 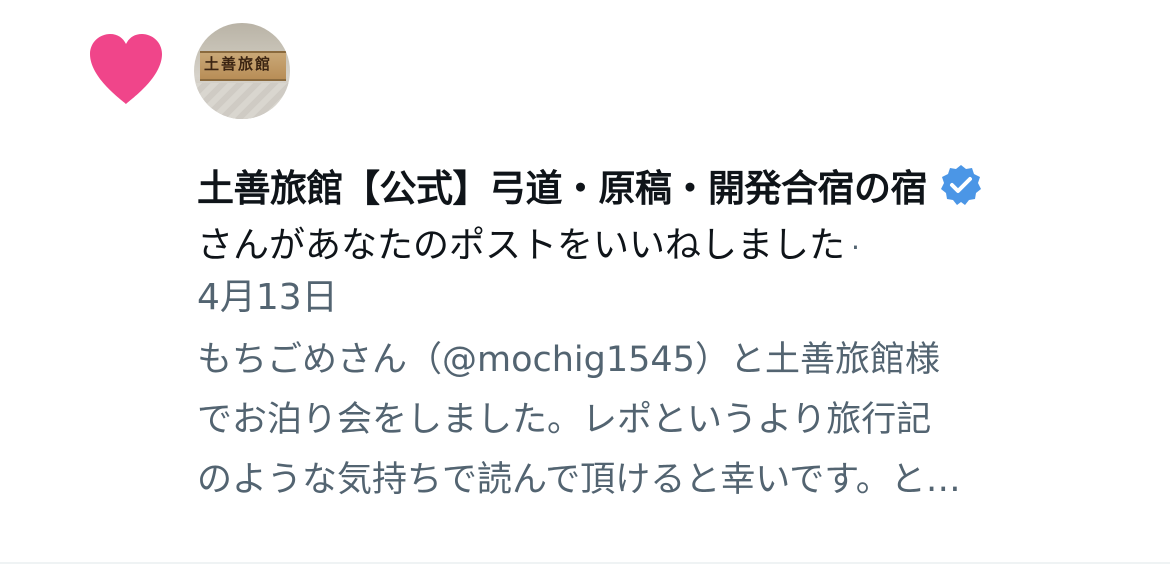 What do you see at coordinates (564, 420) in the screenshot?
I see `post-preview-line: でお泊り会をしました。レポというより旅行記` at bounding box center [564, 420].